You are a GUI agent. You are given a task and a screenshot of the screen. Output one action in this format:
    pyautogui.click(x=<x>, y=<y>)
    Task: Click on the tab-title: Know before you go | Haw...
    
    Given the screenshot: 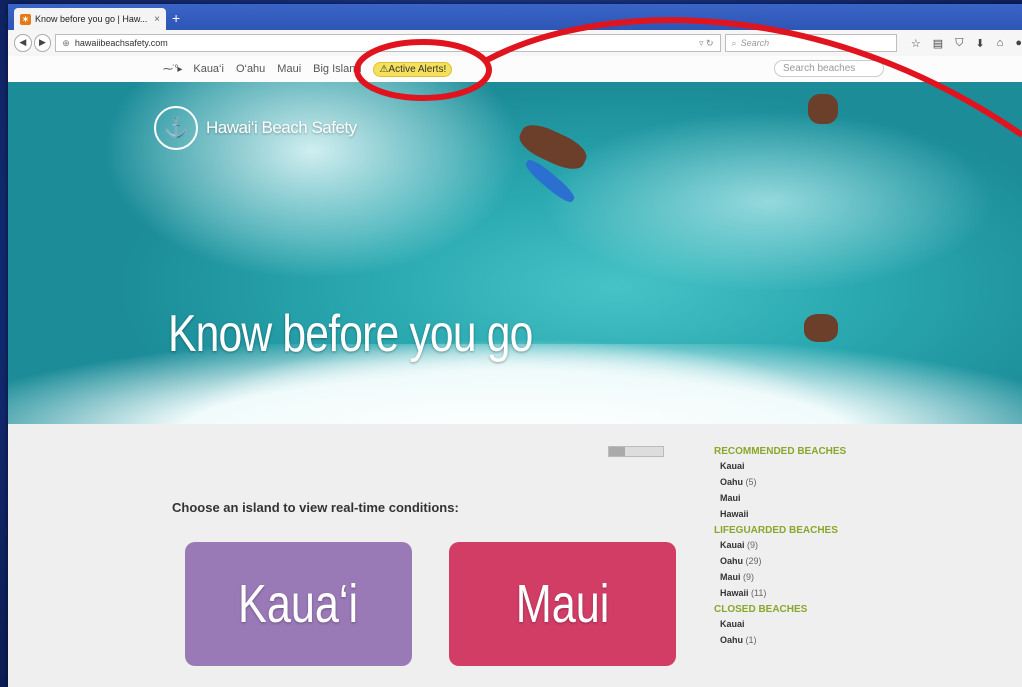 What is the action you would take?
    pyautogui.click(x=91, y=19)
    